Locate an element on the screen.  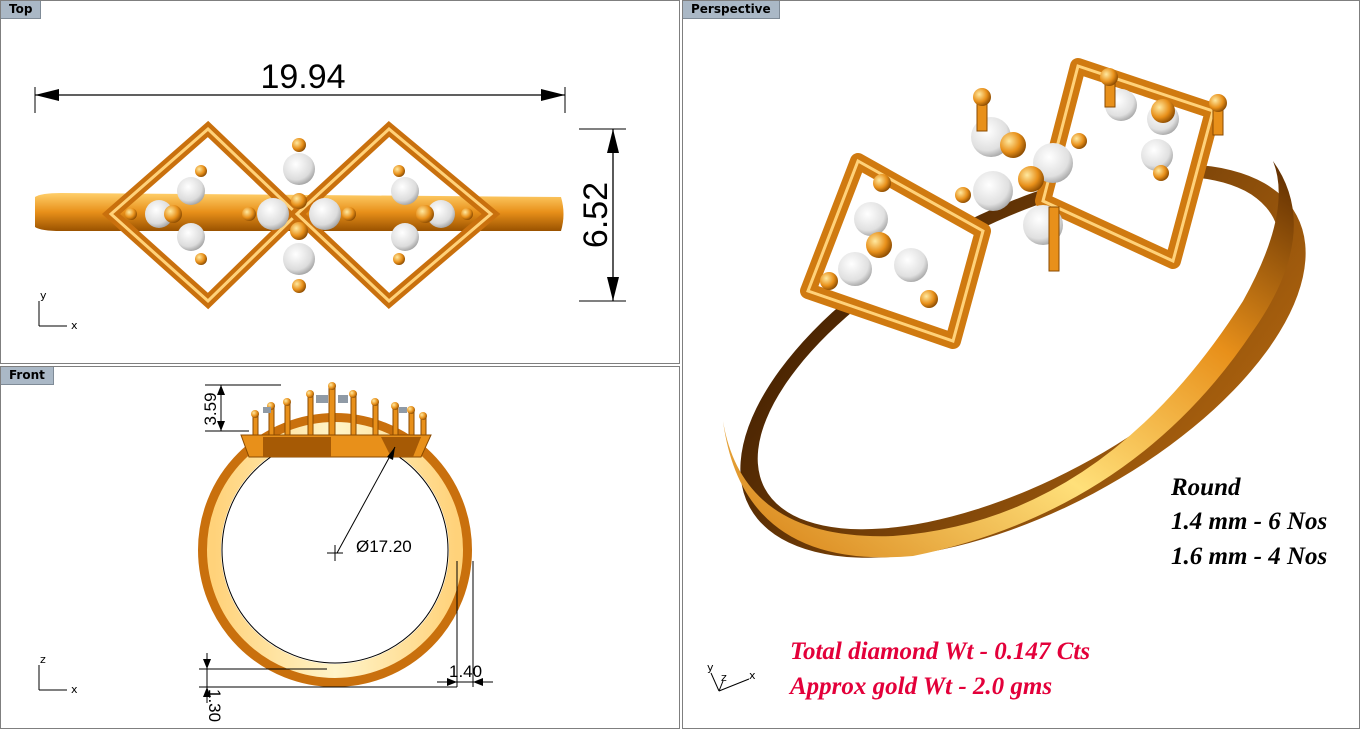
spec-line-1: 1.4 mm - 6 Nos is located at coordinates (1249, 521).